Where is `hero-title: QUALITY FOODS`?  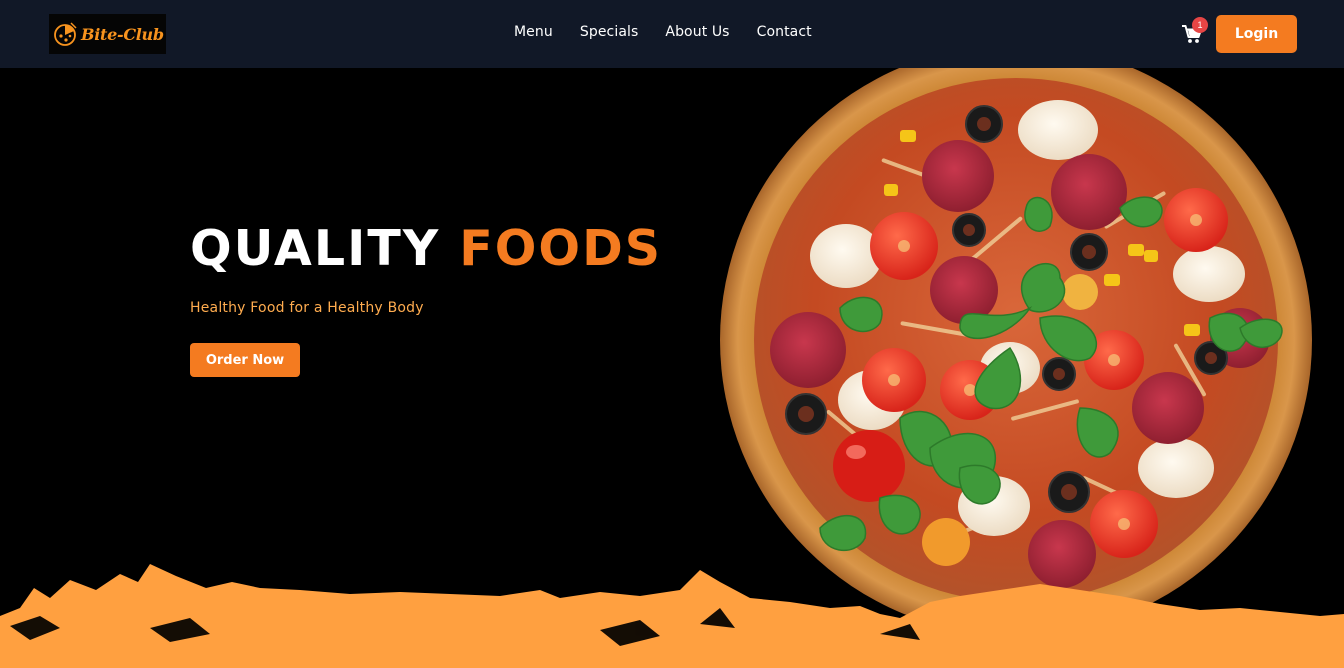
hero-title: QUALITY FOODS is located at coordinates (426, 248).